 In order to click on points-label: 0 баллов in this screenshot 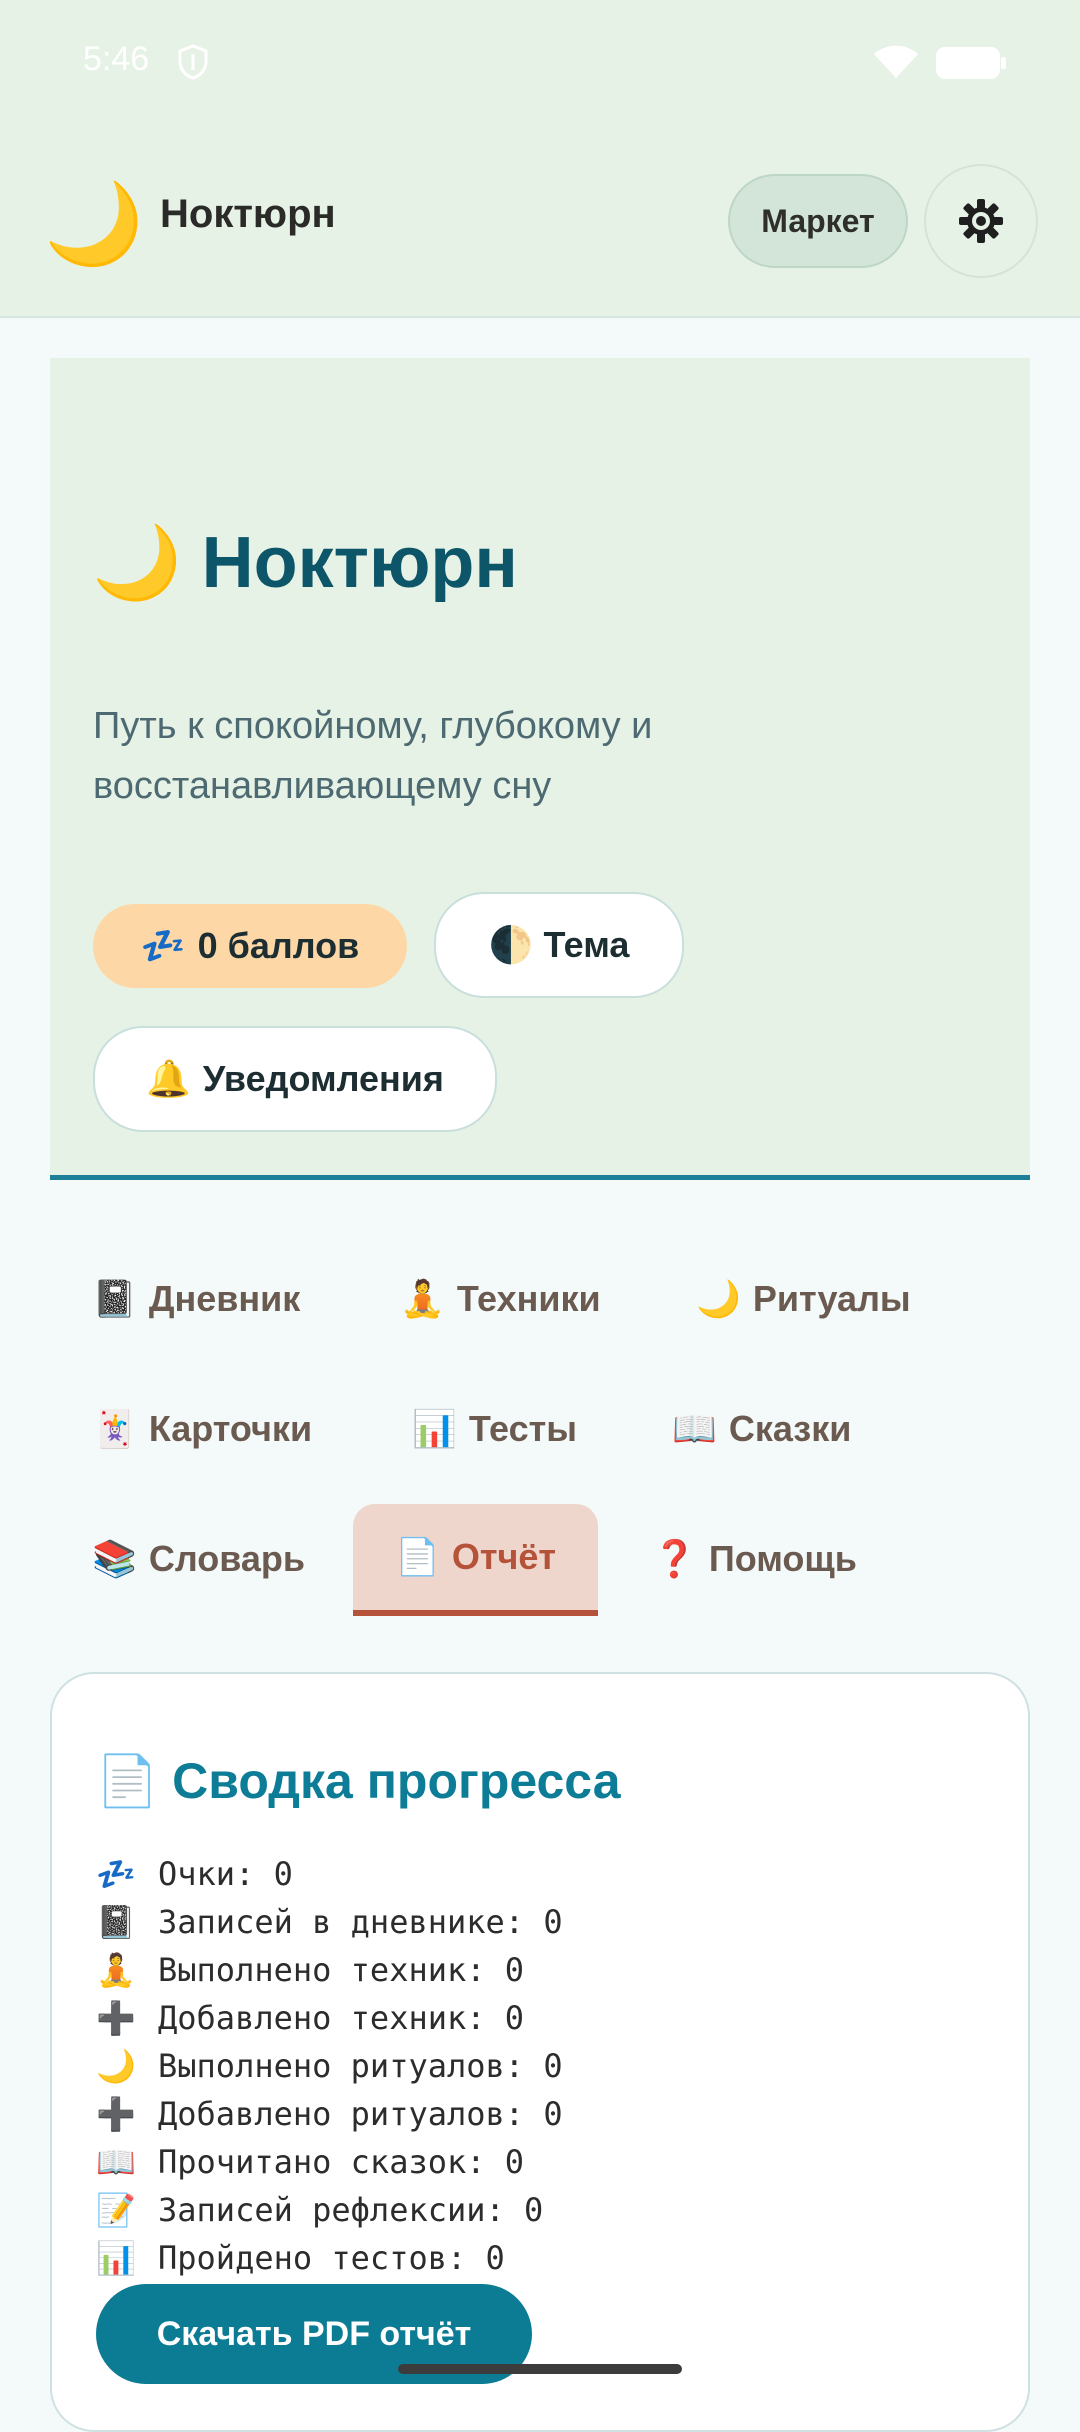, I will do `click(278, 945)`.